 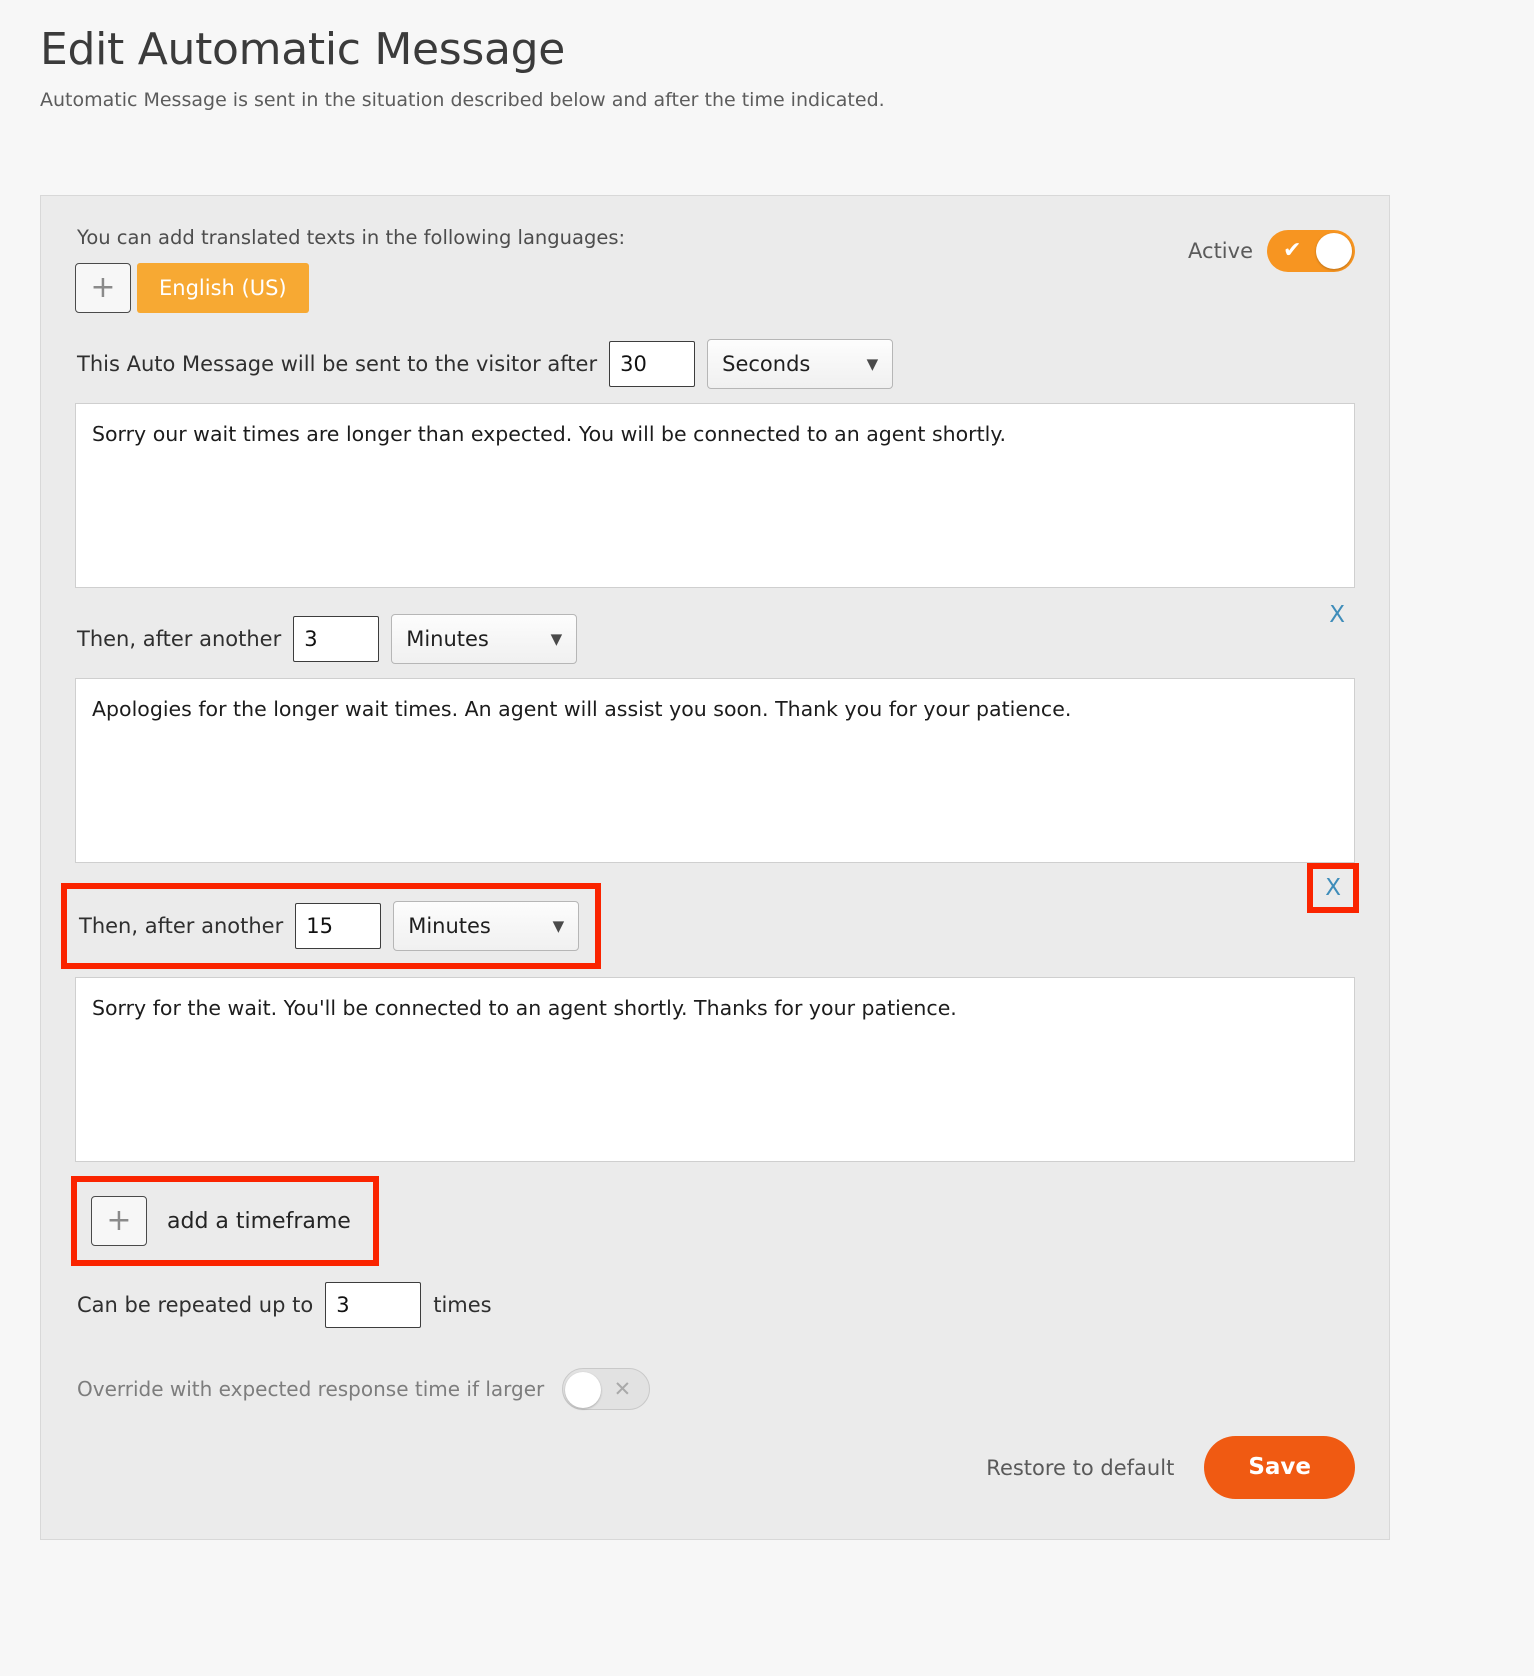 I want to click on language-chip-label: English (US), so click(x=223, y=288).